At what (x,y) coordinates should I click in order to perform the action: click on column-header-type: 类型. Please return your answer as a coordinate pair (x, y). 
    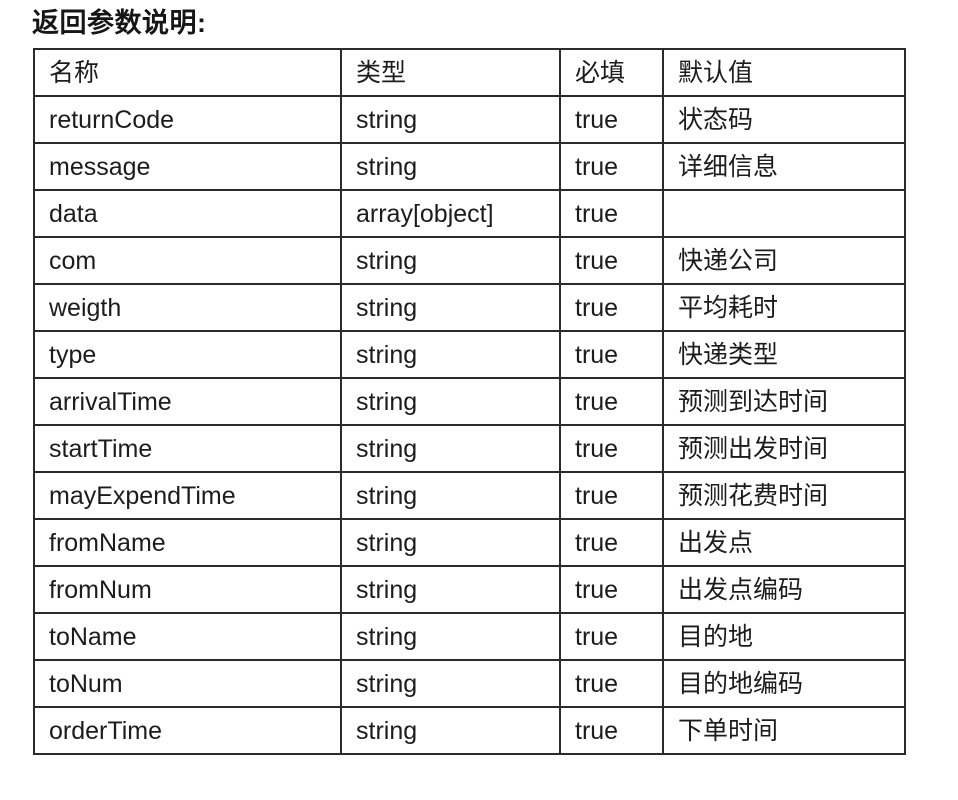
    Looking at the image, I should click on (450, 72).